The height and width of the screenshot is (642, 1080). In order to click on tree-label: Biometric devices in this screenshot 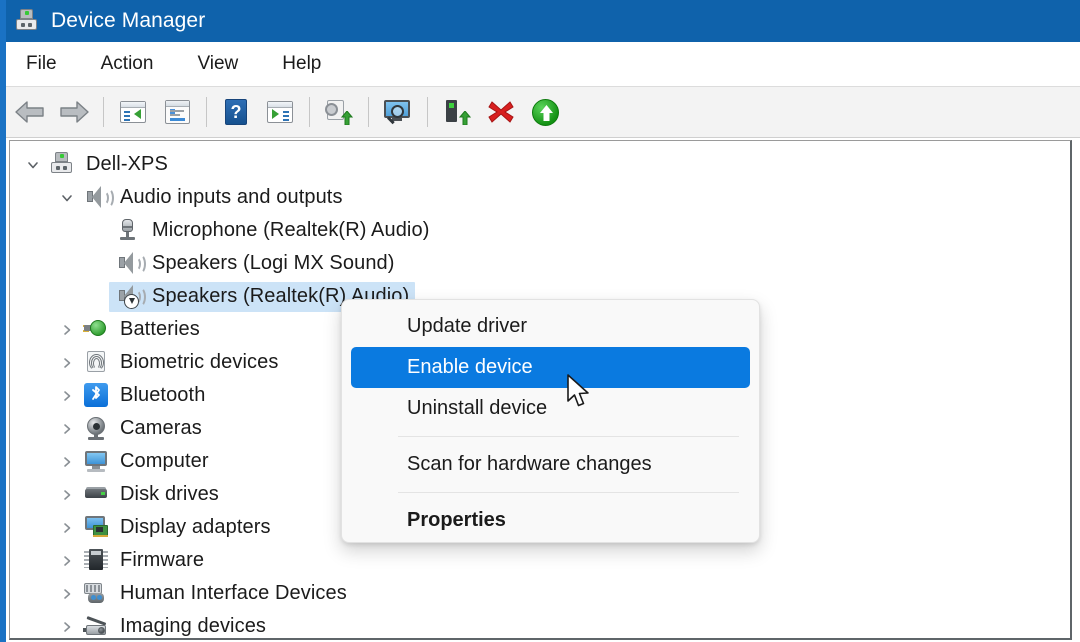, I will do `click(199, 362)`.